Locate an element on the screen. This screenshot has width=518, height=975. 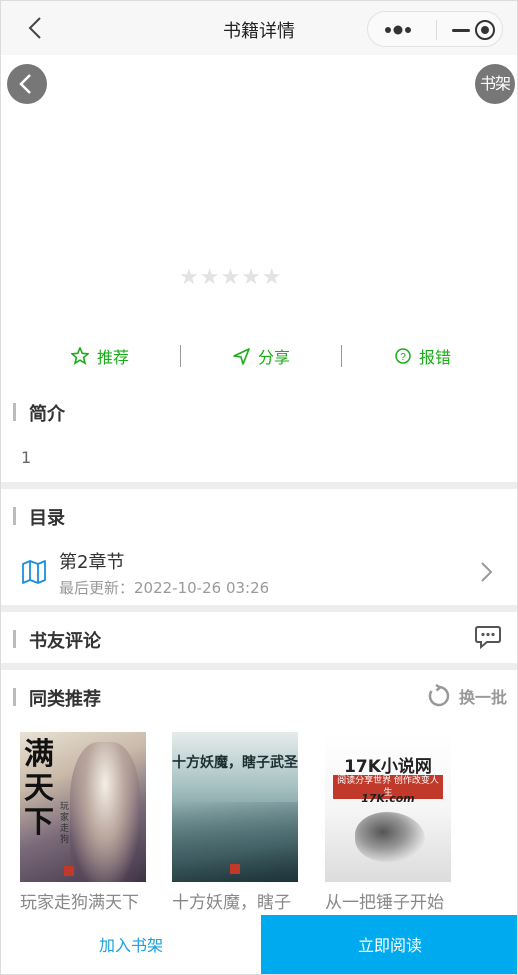
star-icon is located at coordinates (80, 356).